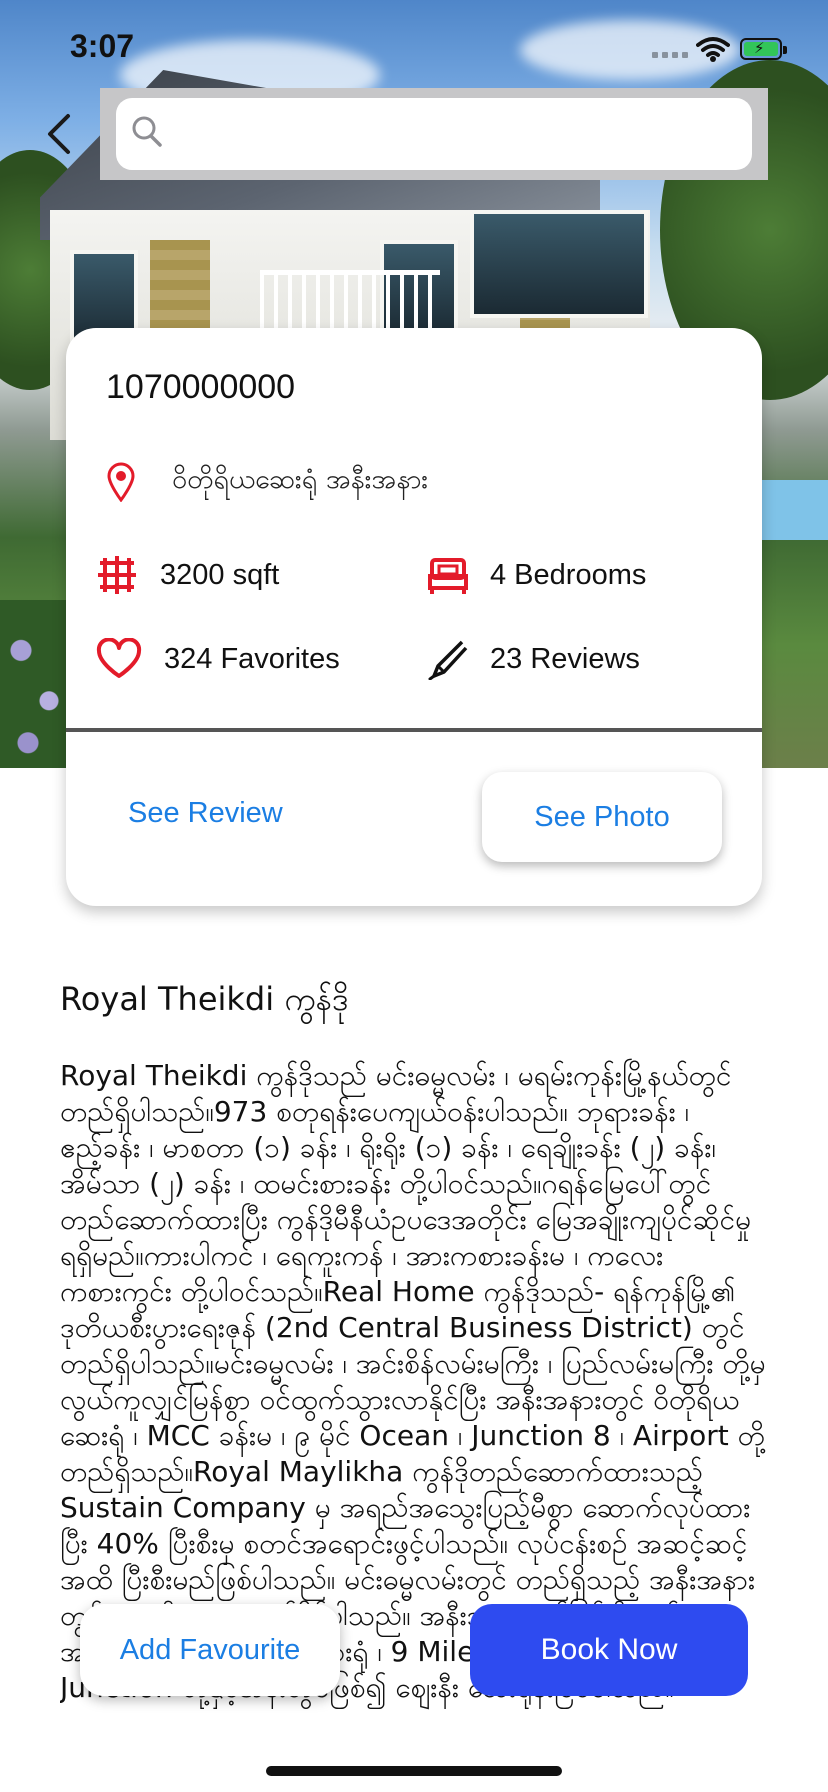 The image size is (828, 1792). What do you see at coordinates (210, 1650) in the screenshot?
I see `add-favourite-button: Add Favourite` at bounding box center [210, 1650].